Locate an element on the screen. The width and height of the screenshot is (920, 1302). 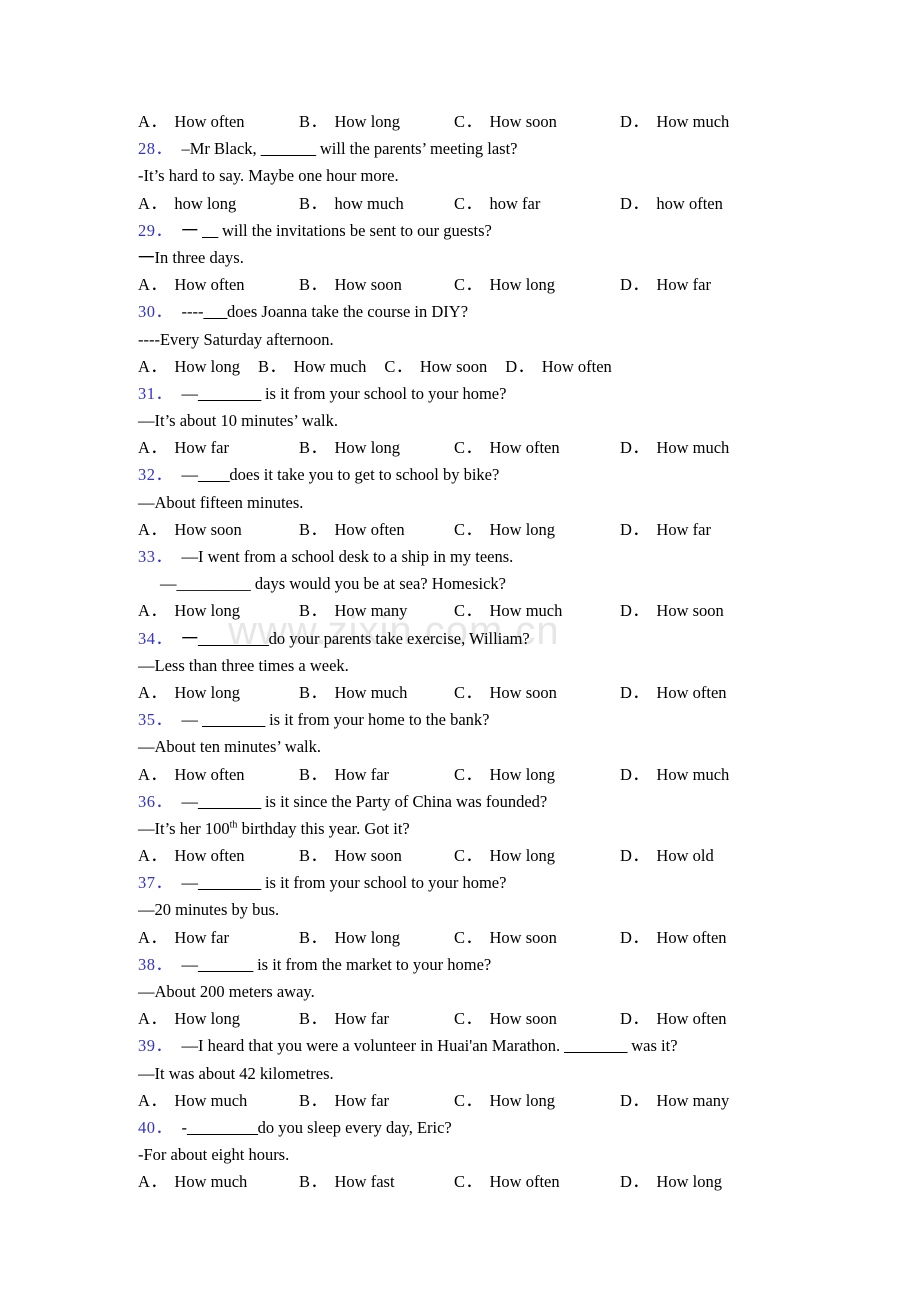
stem-before-blank: –Mr Black, is located at coordinates (221, 149).